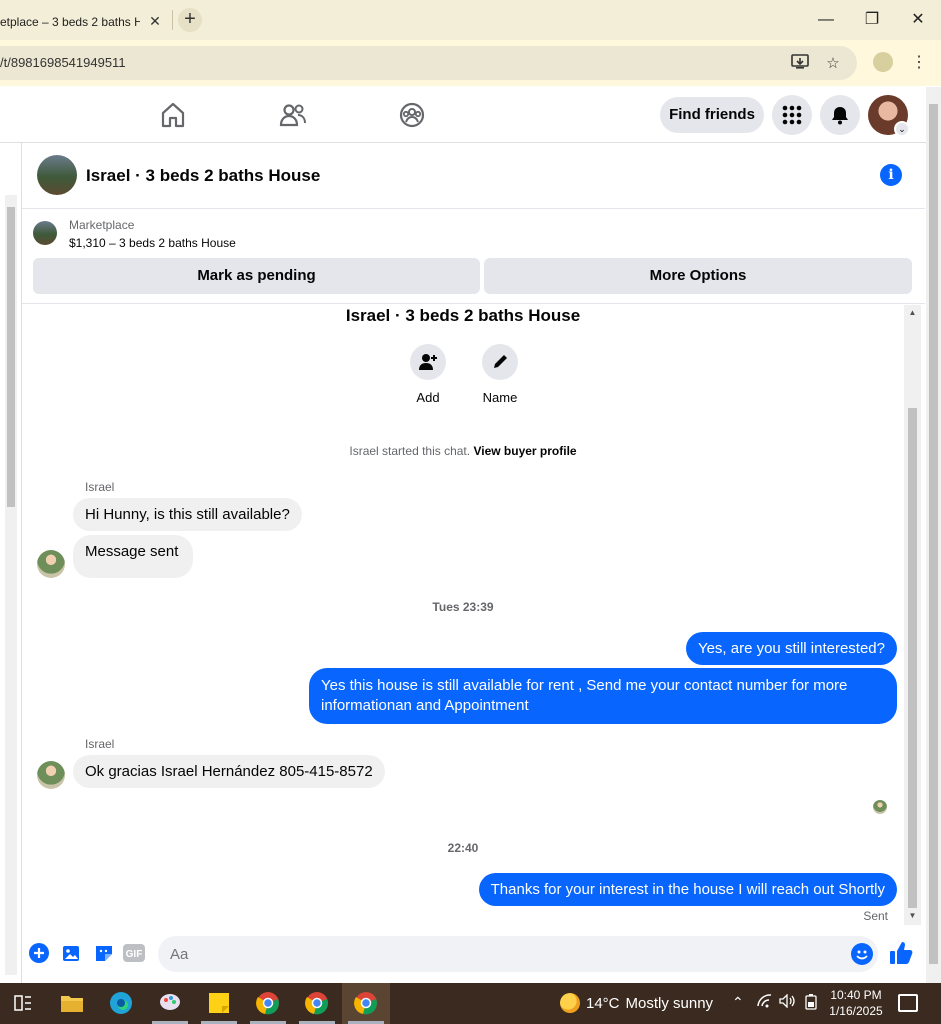 Image resolution: width=941 pixels, height=1024 pixels. What do you see at coordinates (738, 1002) in the screenshot?
I see `chevron-up-icon: ⌃` at bounding box center [738, 1002].